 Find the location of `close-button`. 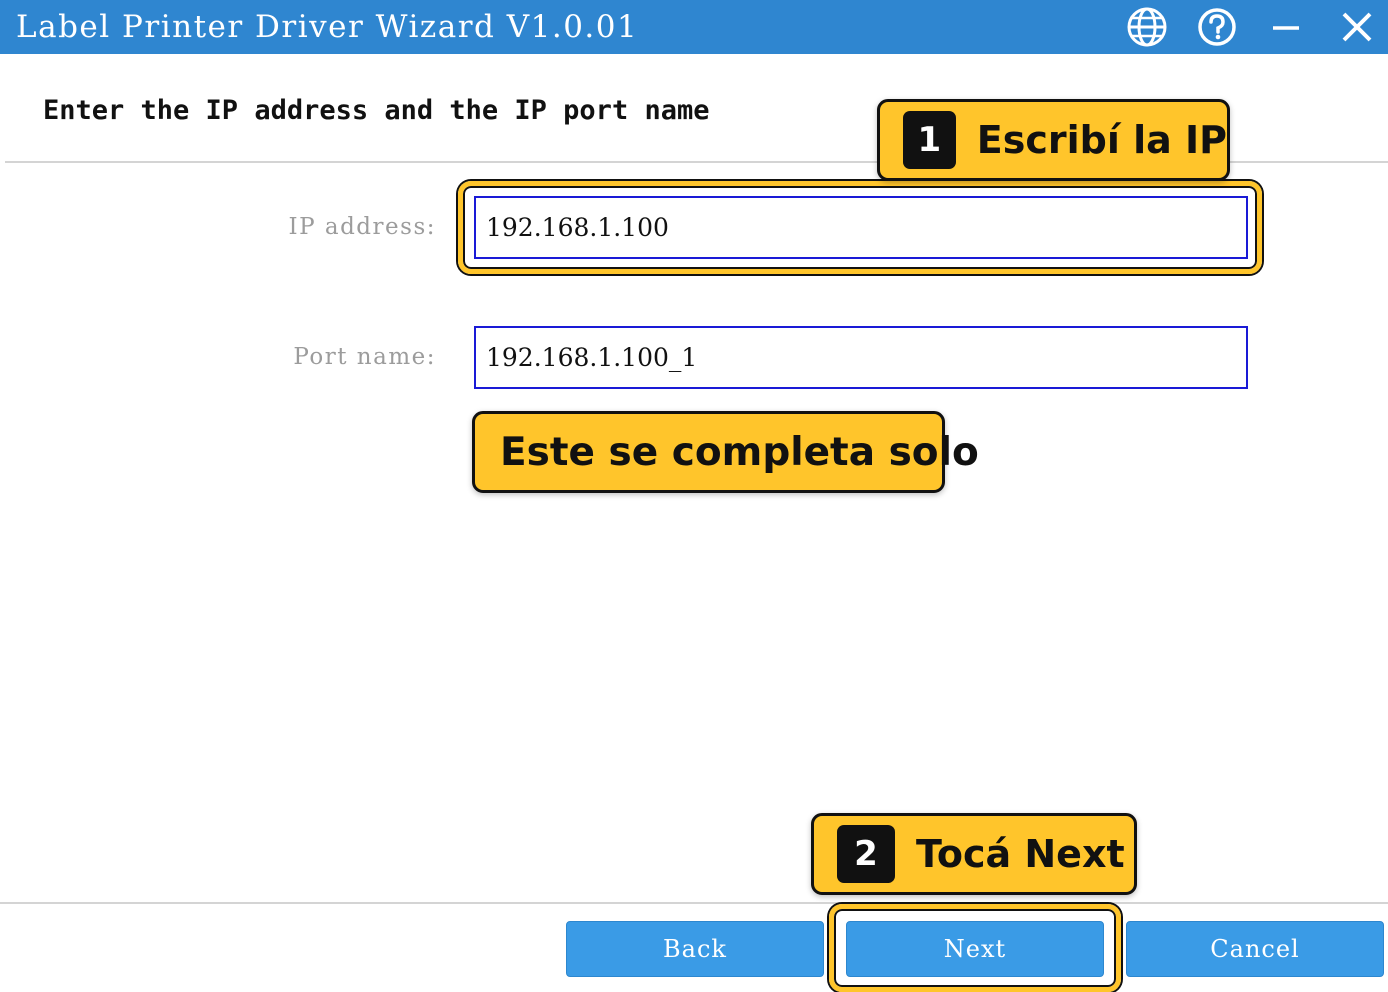

close-button is located at coordinates (1357, 27).